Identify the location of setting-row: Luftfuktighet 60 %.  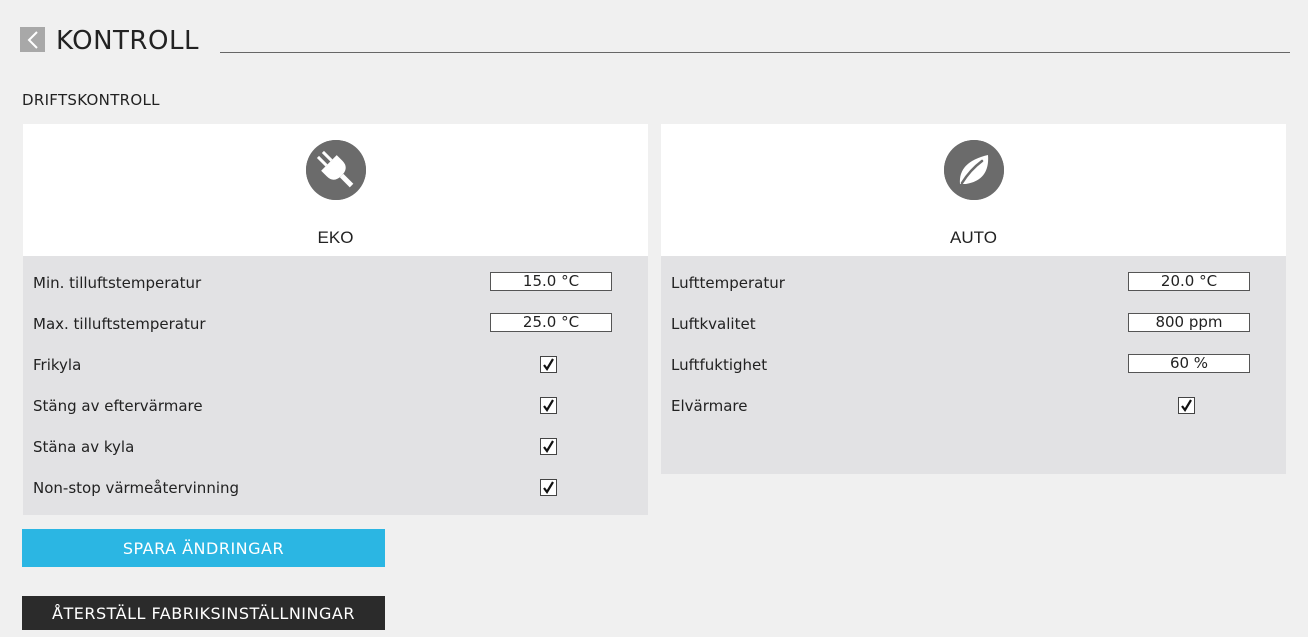
(973, 368).